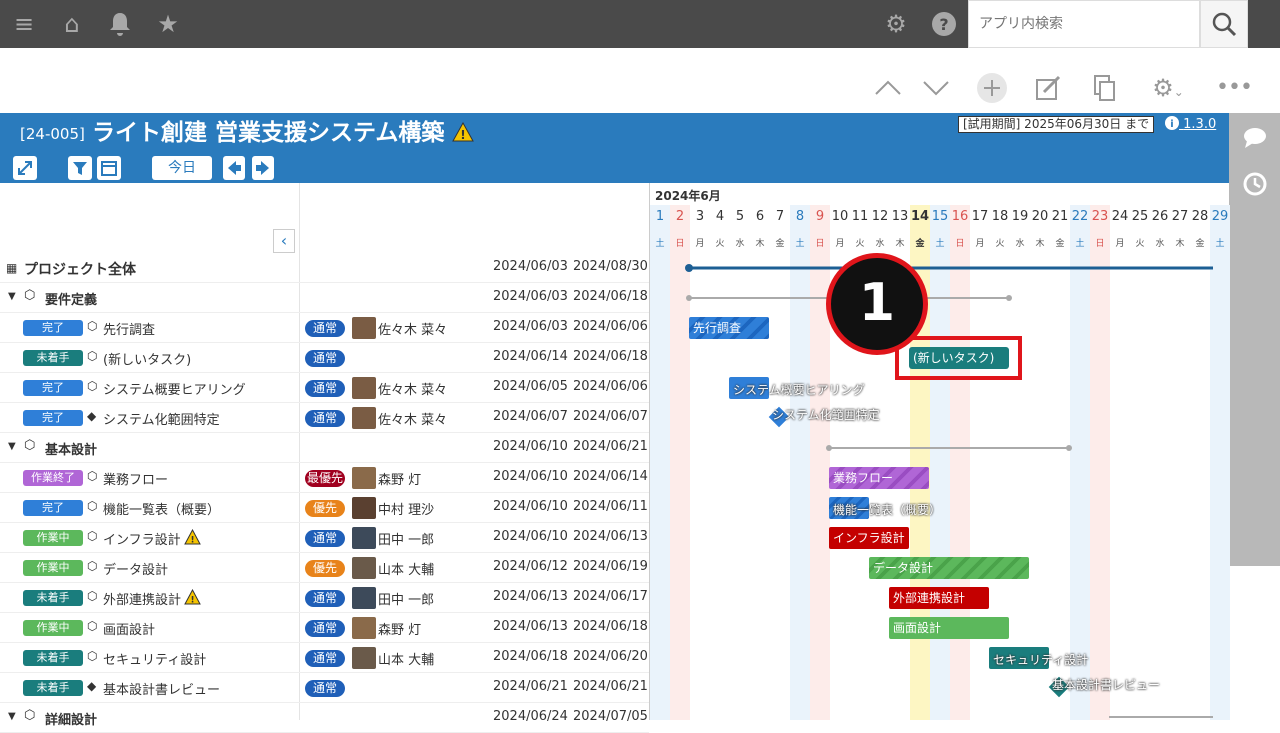 This screenshot has width=1280, height=733. What do you see at coordinates (869, 538) in the screenshot?
I see `gantt-bar-infra: インフラ設計` at bounding box center [869, 538].